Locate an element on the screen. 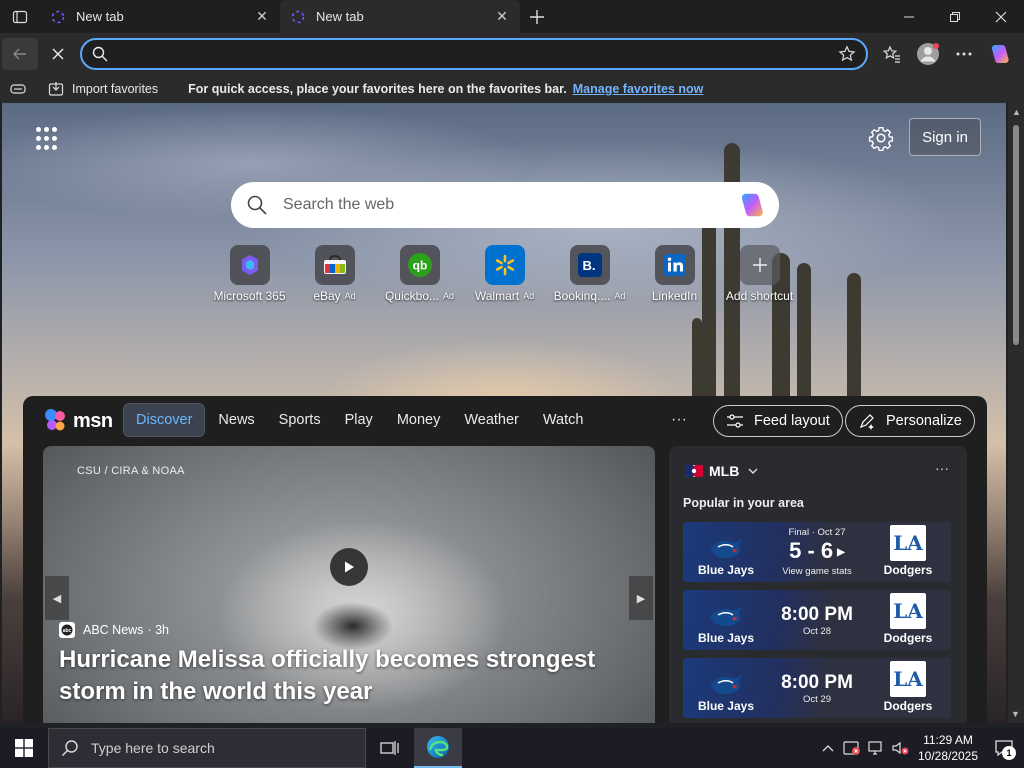  favorites-bar-menu-button is located at coordinates (18, 89).